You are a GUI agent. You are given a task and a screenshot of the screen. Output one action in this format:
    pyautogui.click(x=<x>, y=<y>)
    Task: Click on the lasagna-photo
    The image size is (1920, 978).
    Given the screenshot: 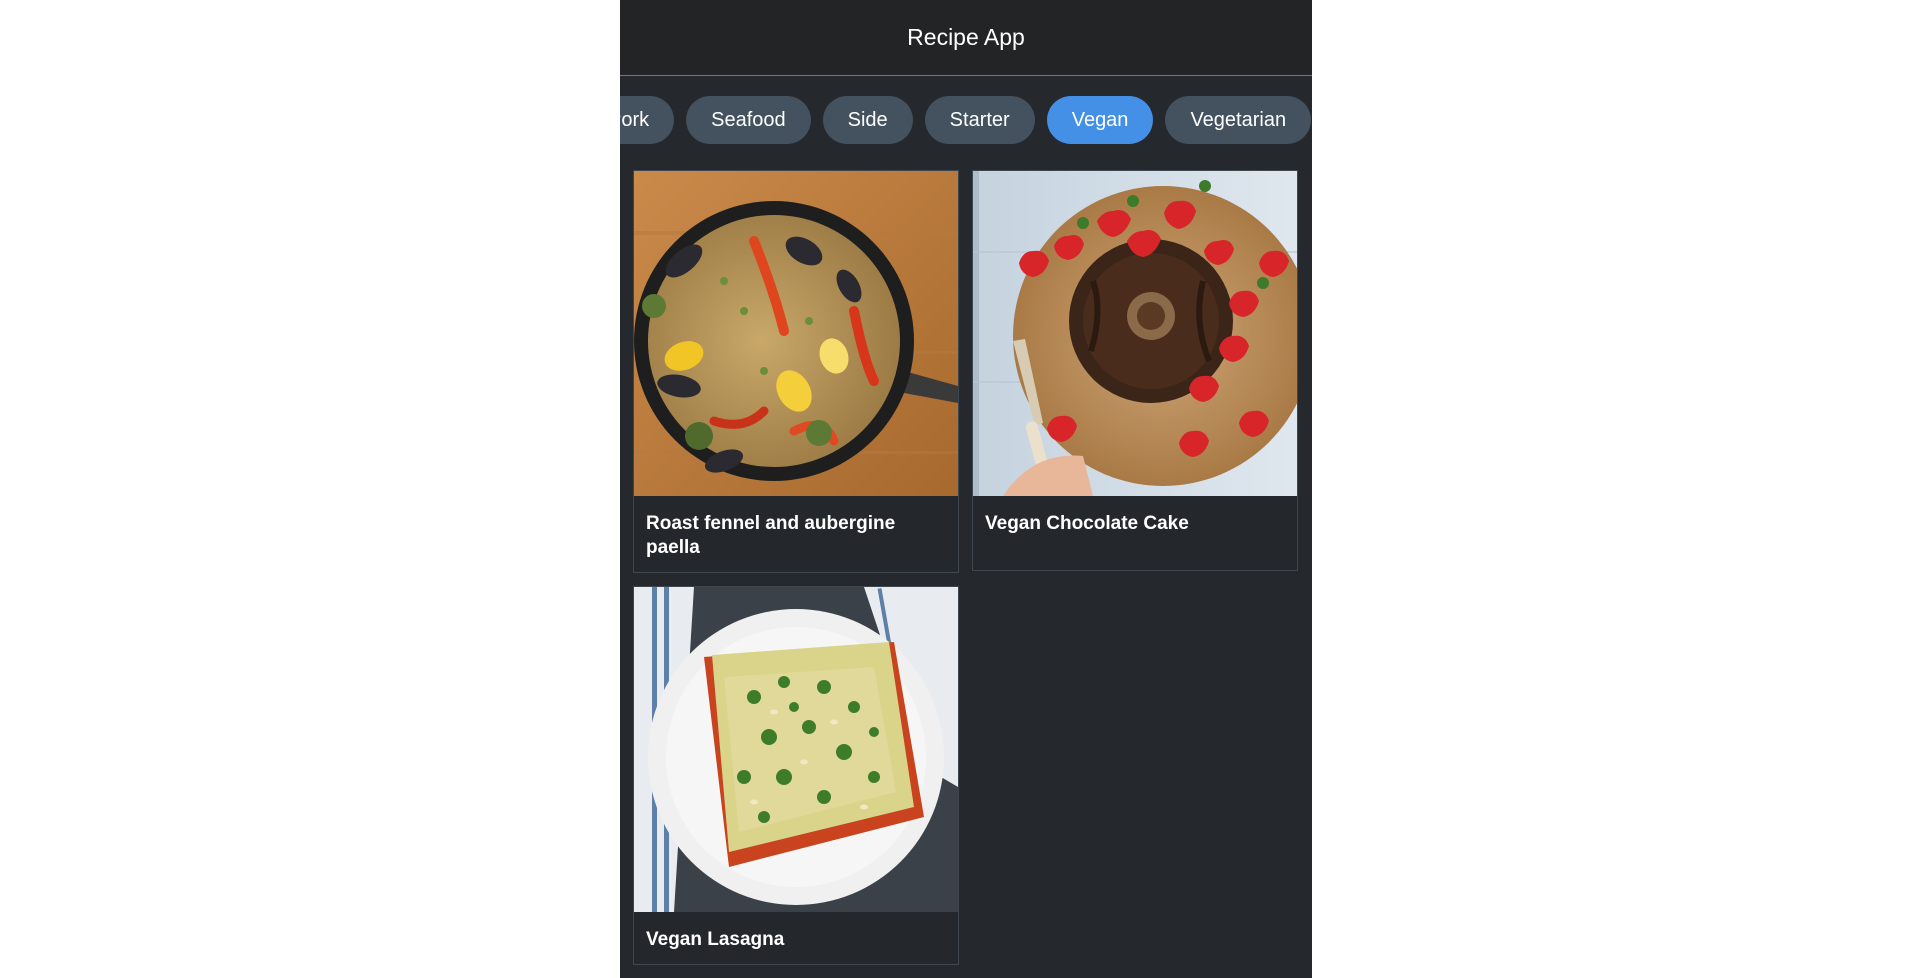 What is the action you would take?
    pyautogui.click(x=796, y=749)
    